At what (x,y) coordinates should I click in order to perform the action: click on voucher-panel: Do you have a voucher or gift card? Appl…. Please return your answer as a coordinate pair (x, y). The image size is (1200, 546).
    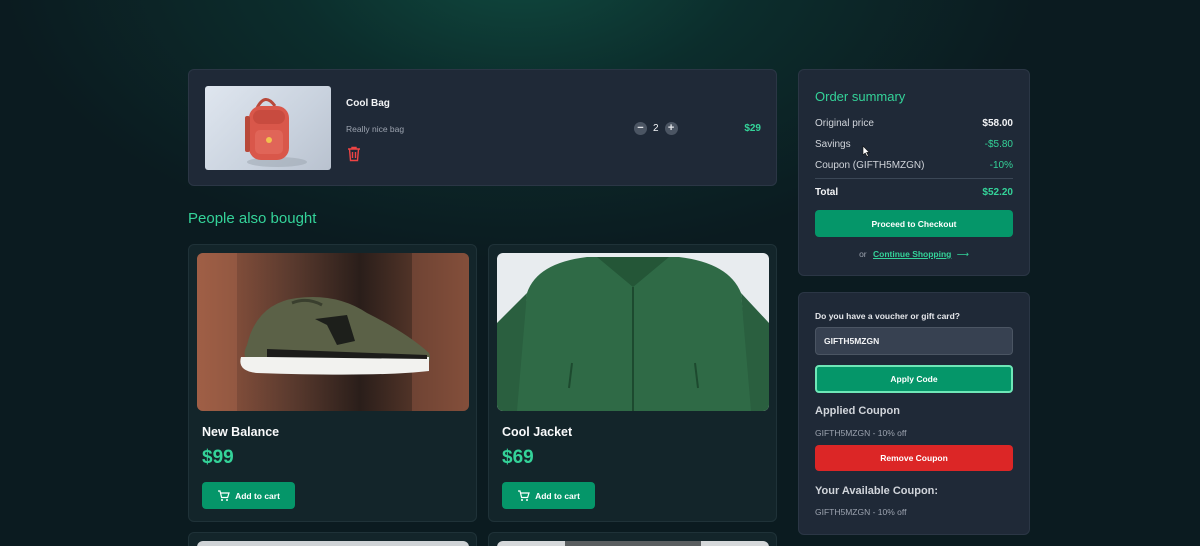
    Looking at the image, I should click on (914, 413).